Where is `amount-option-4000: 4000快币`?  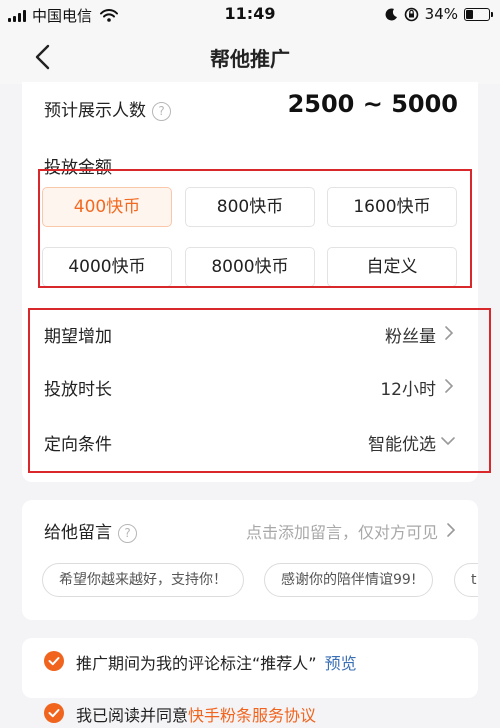 amount-option-4000: 4000快币 is located at coordinates (107, 267).